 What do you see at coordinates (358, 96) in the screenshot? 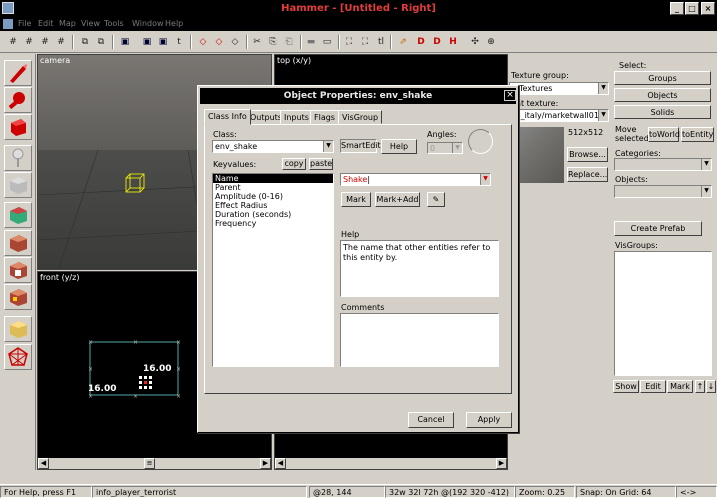
I see `dialog-title-bar: Object Properties: env_shake` at bounding box center [358, 96].